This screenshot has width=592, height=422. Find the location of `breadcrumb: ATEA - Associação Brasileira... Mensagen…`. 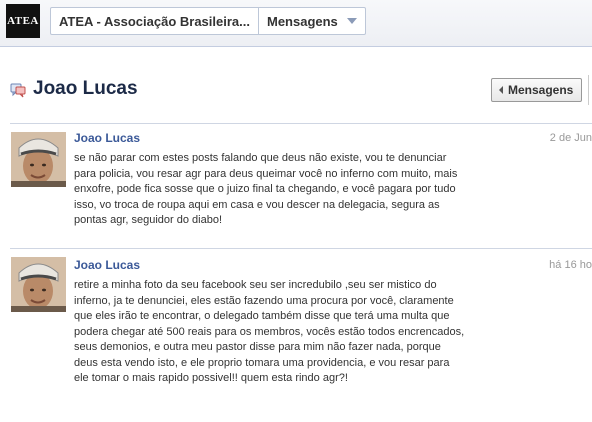

breadcrumb: ATEA - Associação Brasileira... Mensagen… is located at coordinates (208, 21).